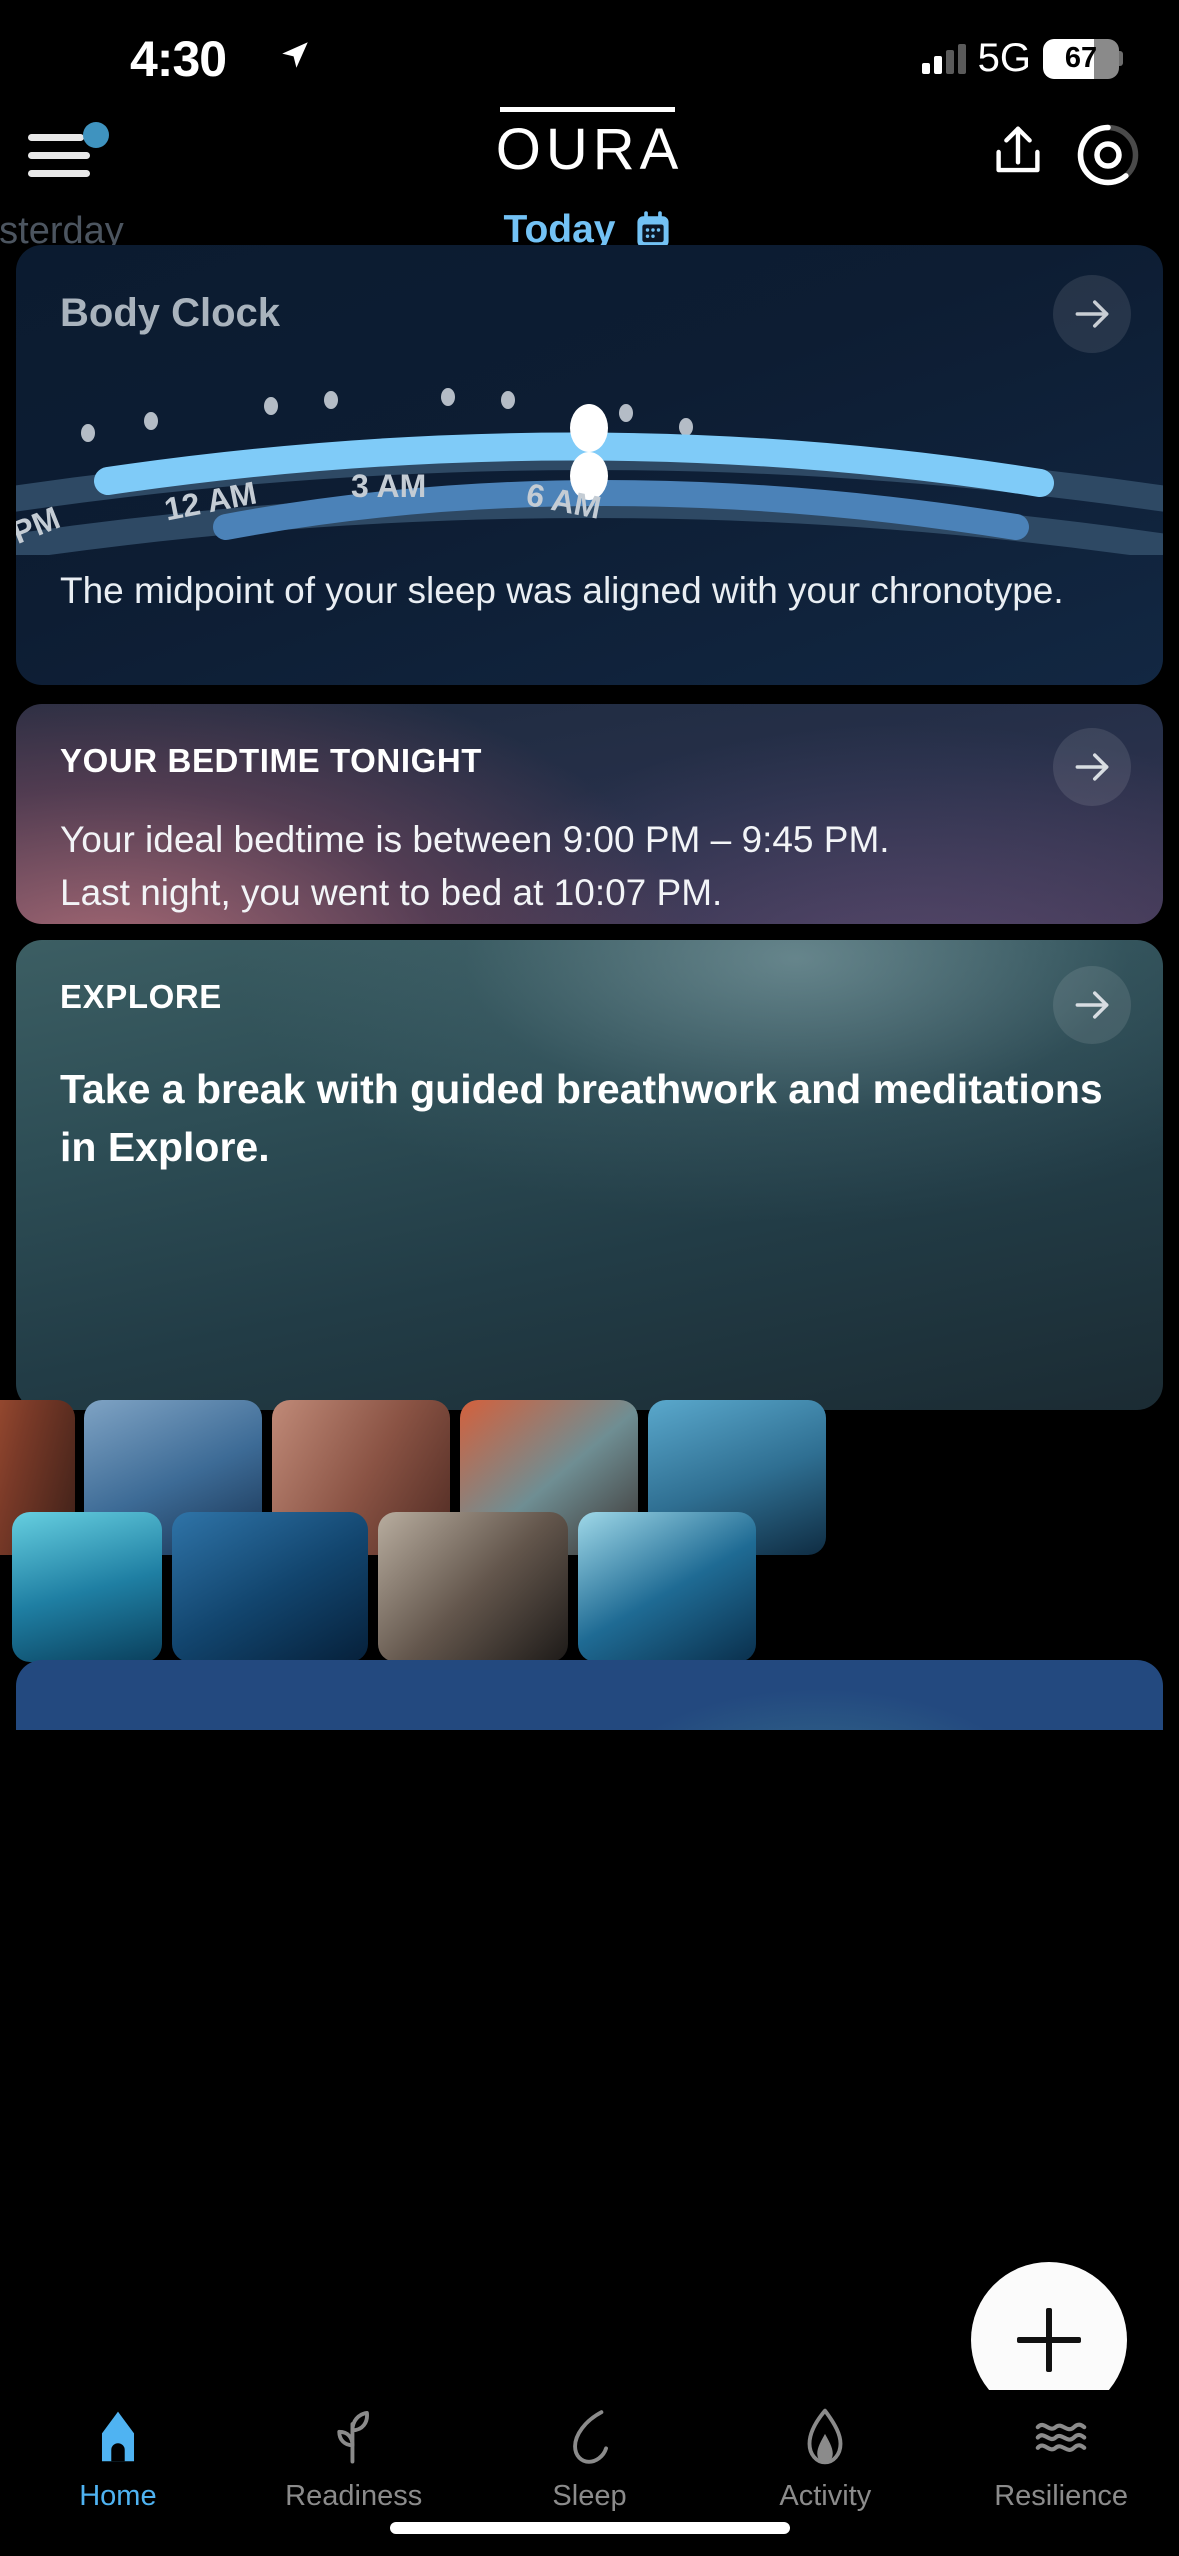  I want to click on card-next-peek, so click(589, 1695).